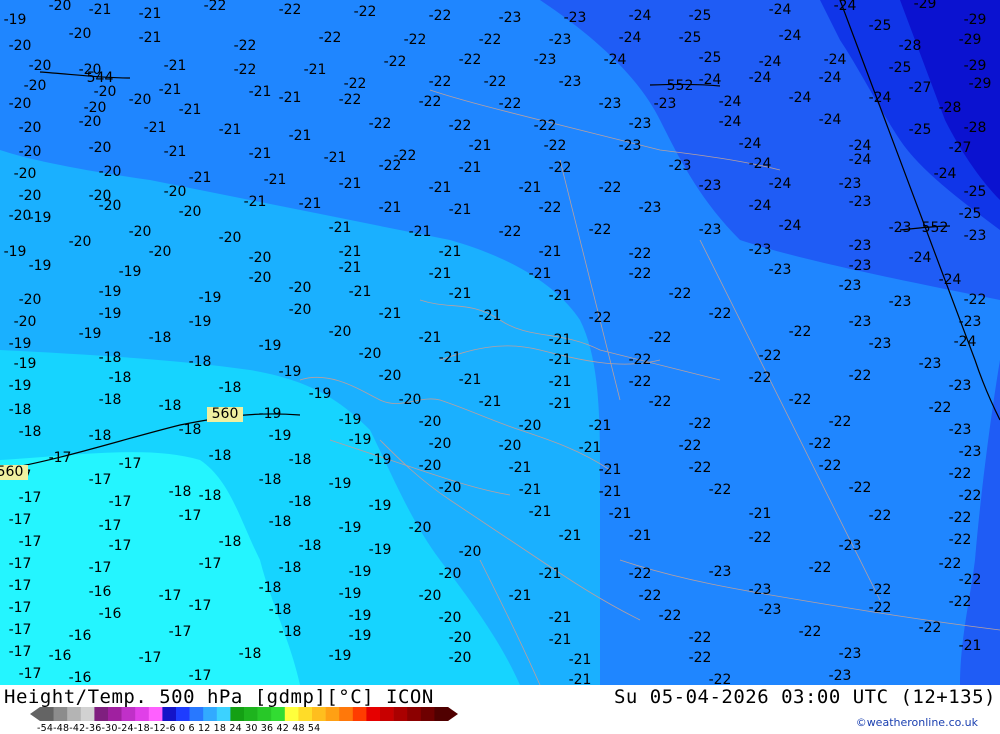 Image resolution: width=1000 pixels, height=734 pixels. Describe the element at coordinates (14, 472) in the screenshot. I see `height-label-560: 560` at that location.